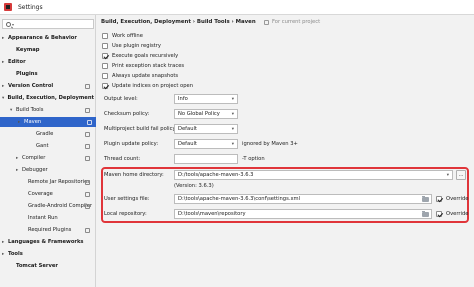 The image size is (474, 287). I want to click on sidebar-item-label: Gradle, so click(45, 134).